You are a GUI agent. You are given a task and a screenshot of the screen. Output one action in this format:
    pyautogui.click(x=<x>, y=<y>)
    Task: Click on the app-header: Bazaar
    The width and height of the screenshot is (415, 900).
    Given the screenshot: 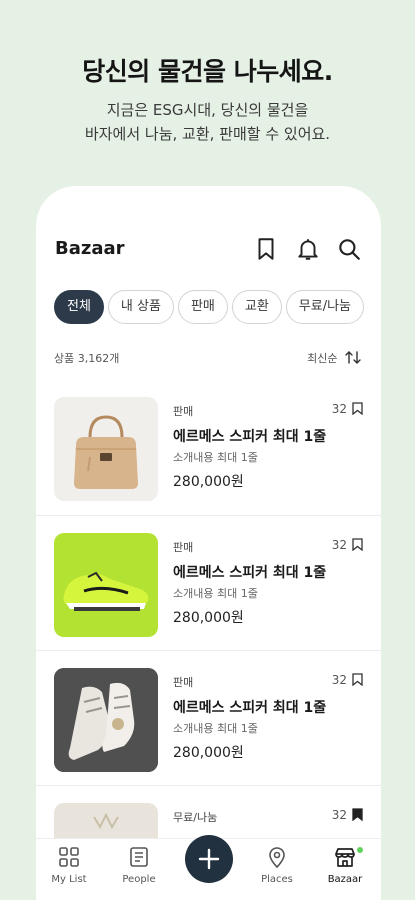 What is the action you would take?
    pyautogui.click(x=218, y=251)
    